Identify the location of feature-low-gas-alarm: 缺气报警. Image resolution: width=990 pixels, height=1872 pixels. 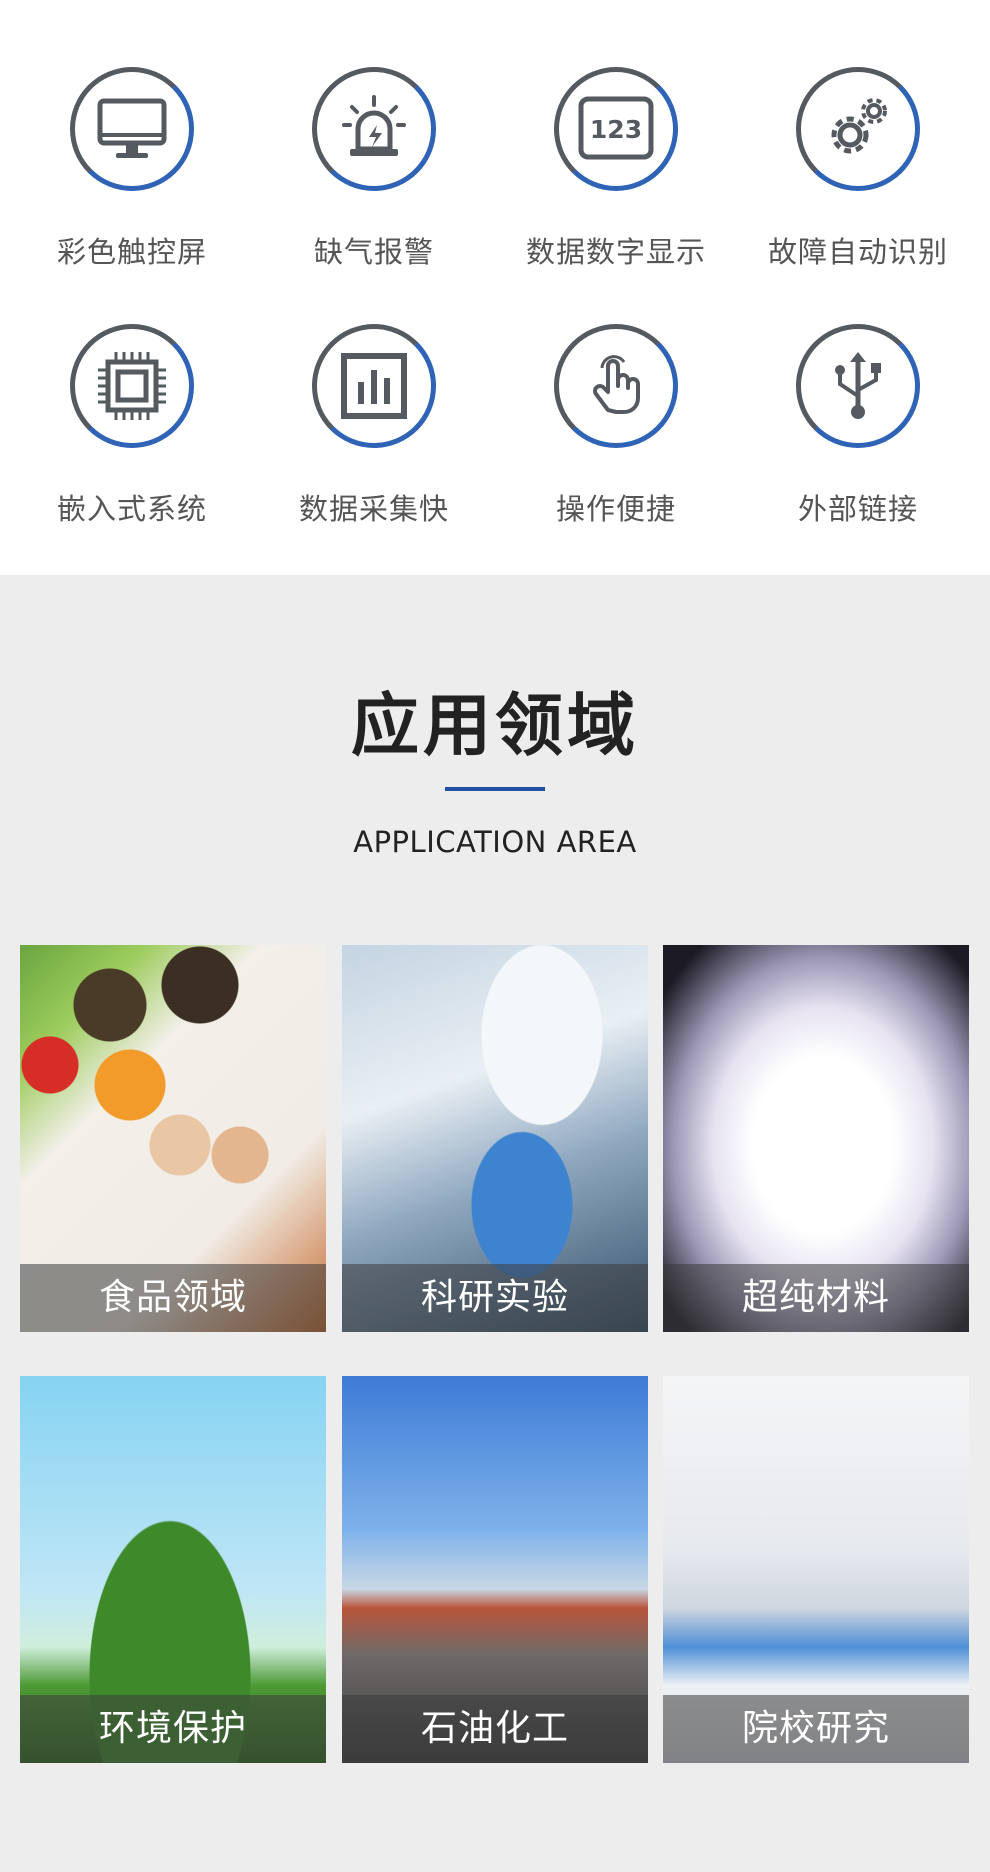
(374, 168).